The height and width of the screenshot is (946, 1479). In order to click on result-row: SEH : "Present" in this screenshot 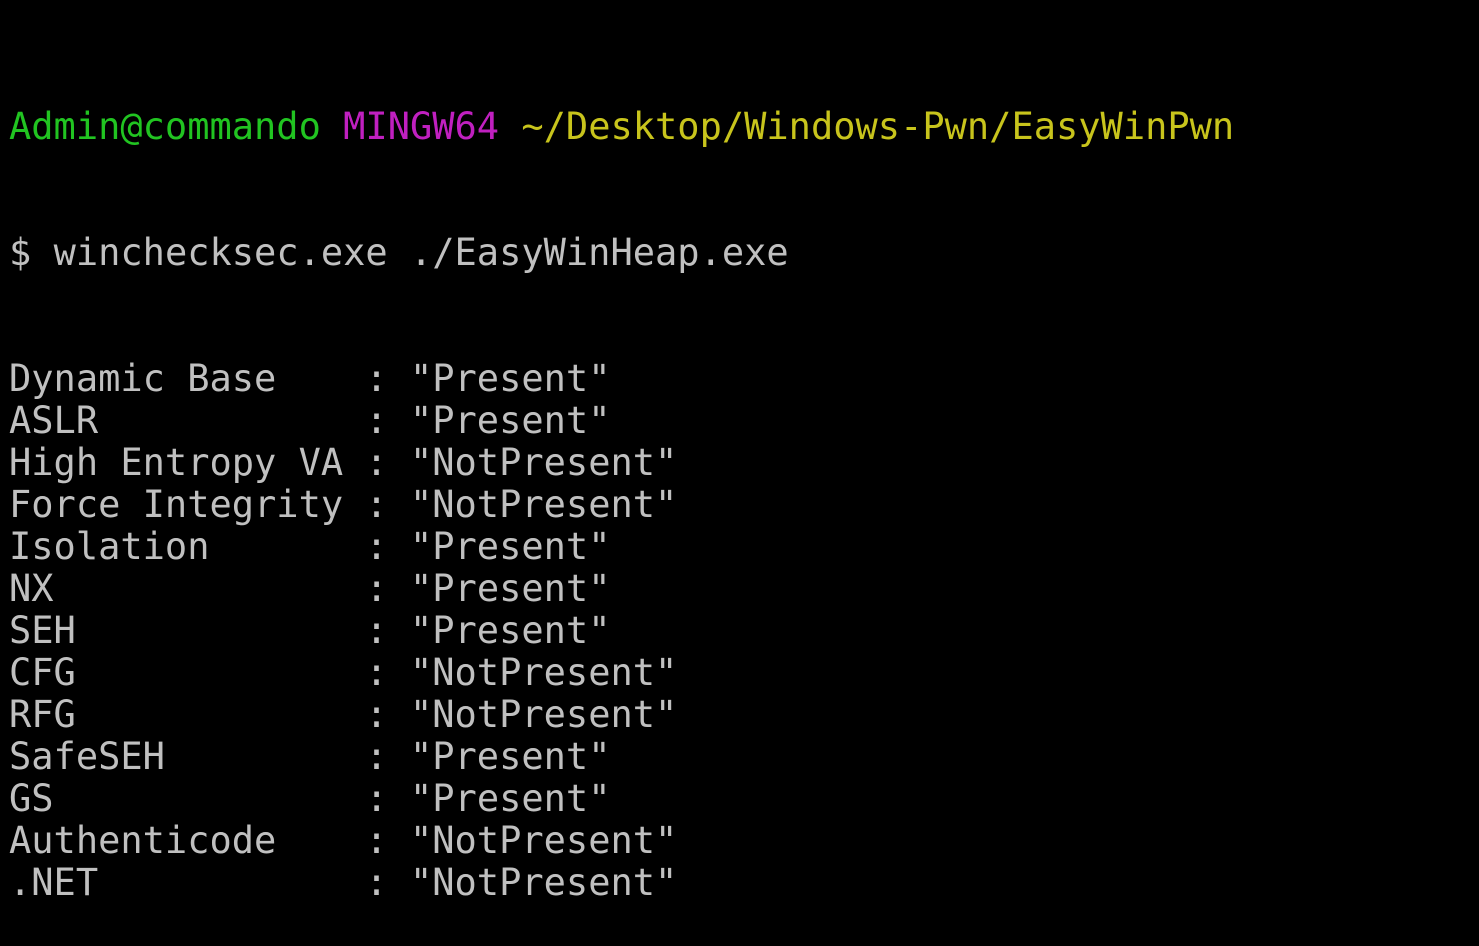, I will do `click(621, 631)`.